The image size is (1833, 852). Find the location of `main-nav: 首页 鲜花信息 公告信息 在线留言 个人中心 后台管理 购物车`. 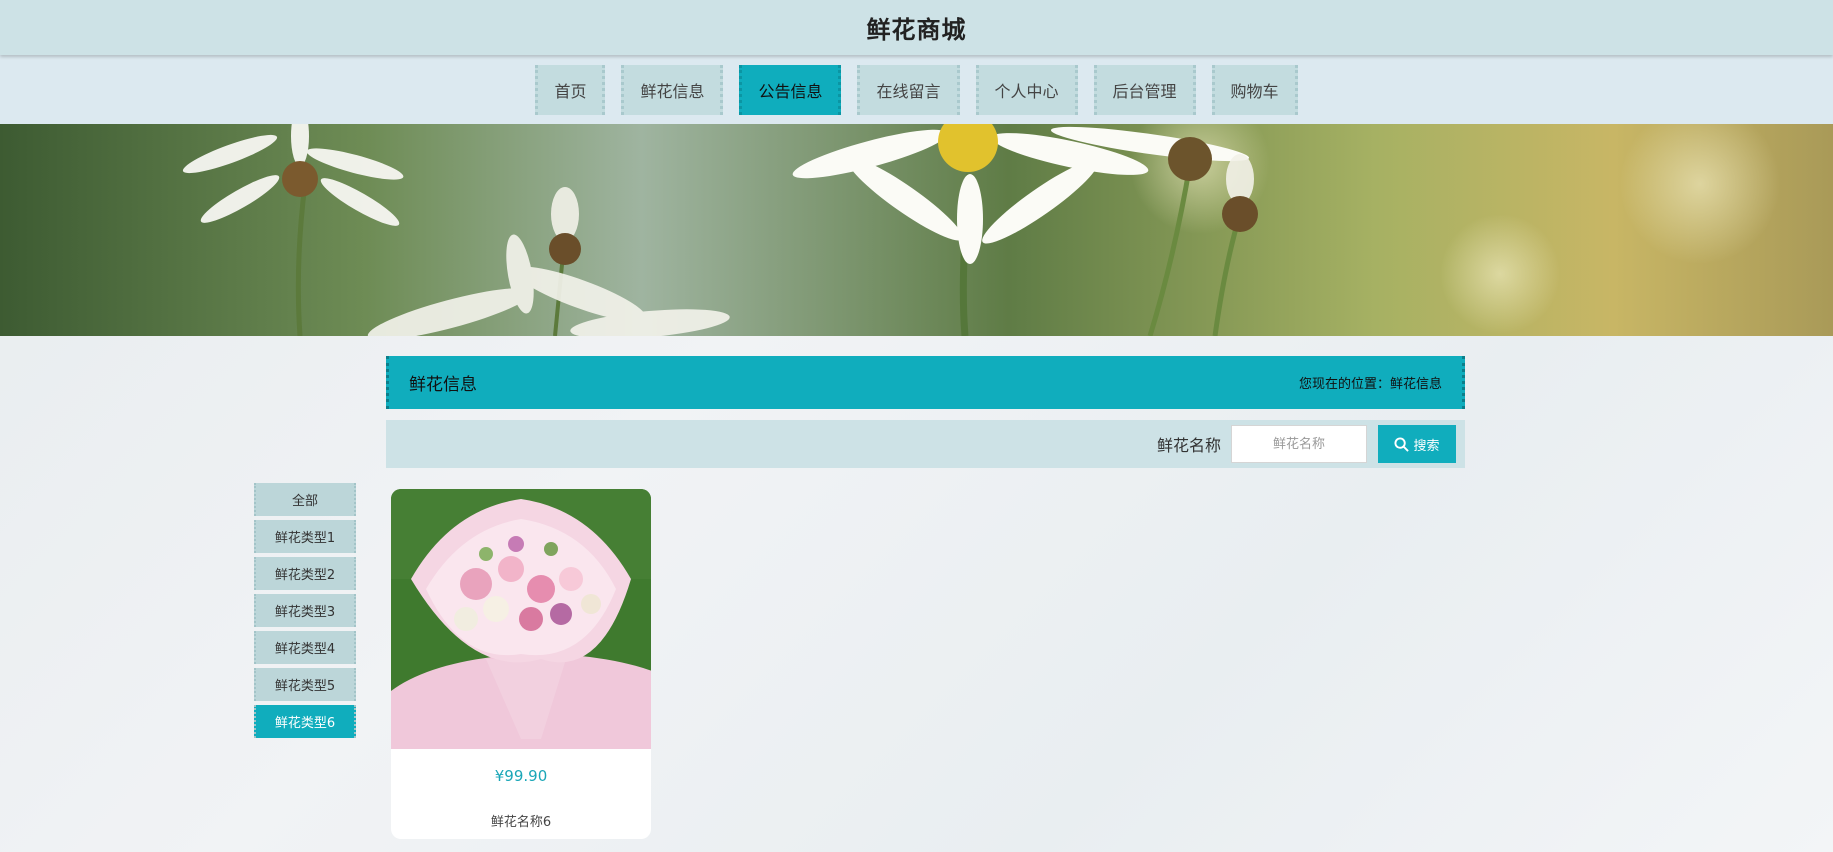

main-nav: 首页 鲜花信息 公告信息 在线留言 个人中心 后台管理 购物车 is located at coordinates (916, 89).